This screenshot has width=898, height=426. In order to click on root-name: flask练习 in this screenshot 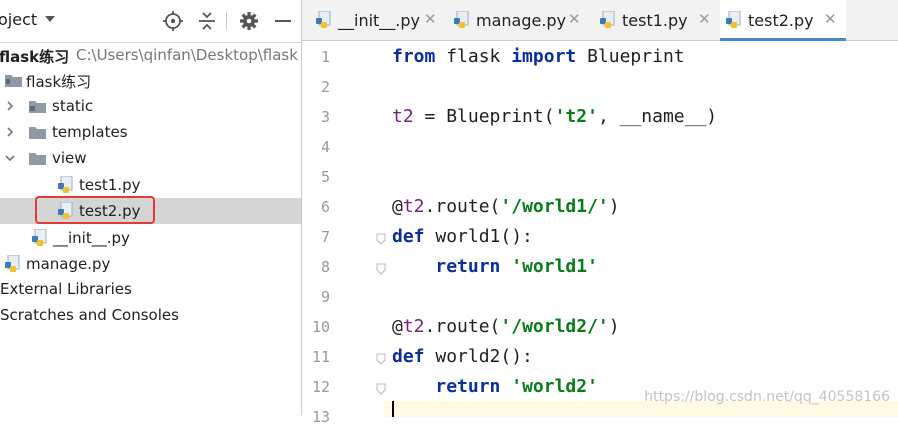, I will do `click(35, 57)`.